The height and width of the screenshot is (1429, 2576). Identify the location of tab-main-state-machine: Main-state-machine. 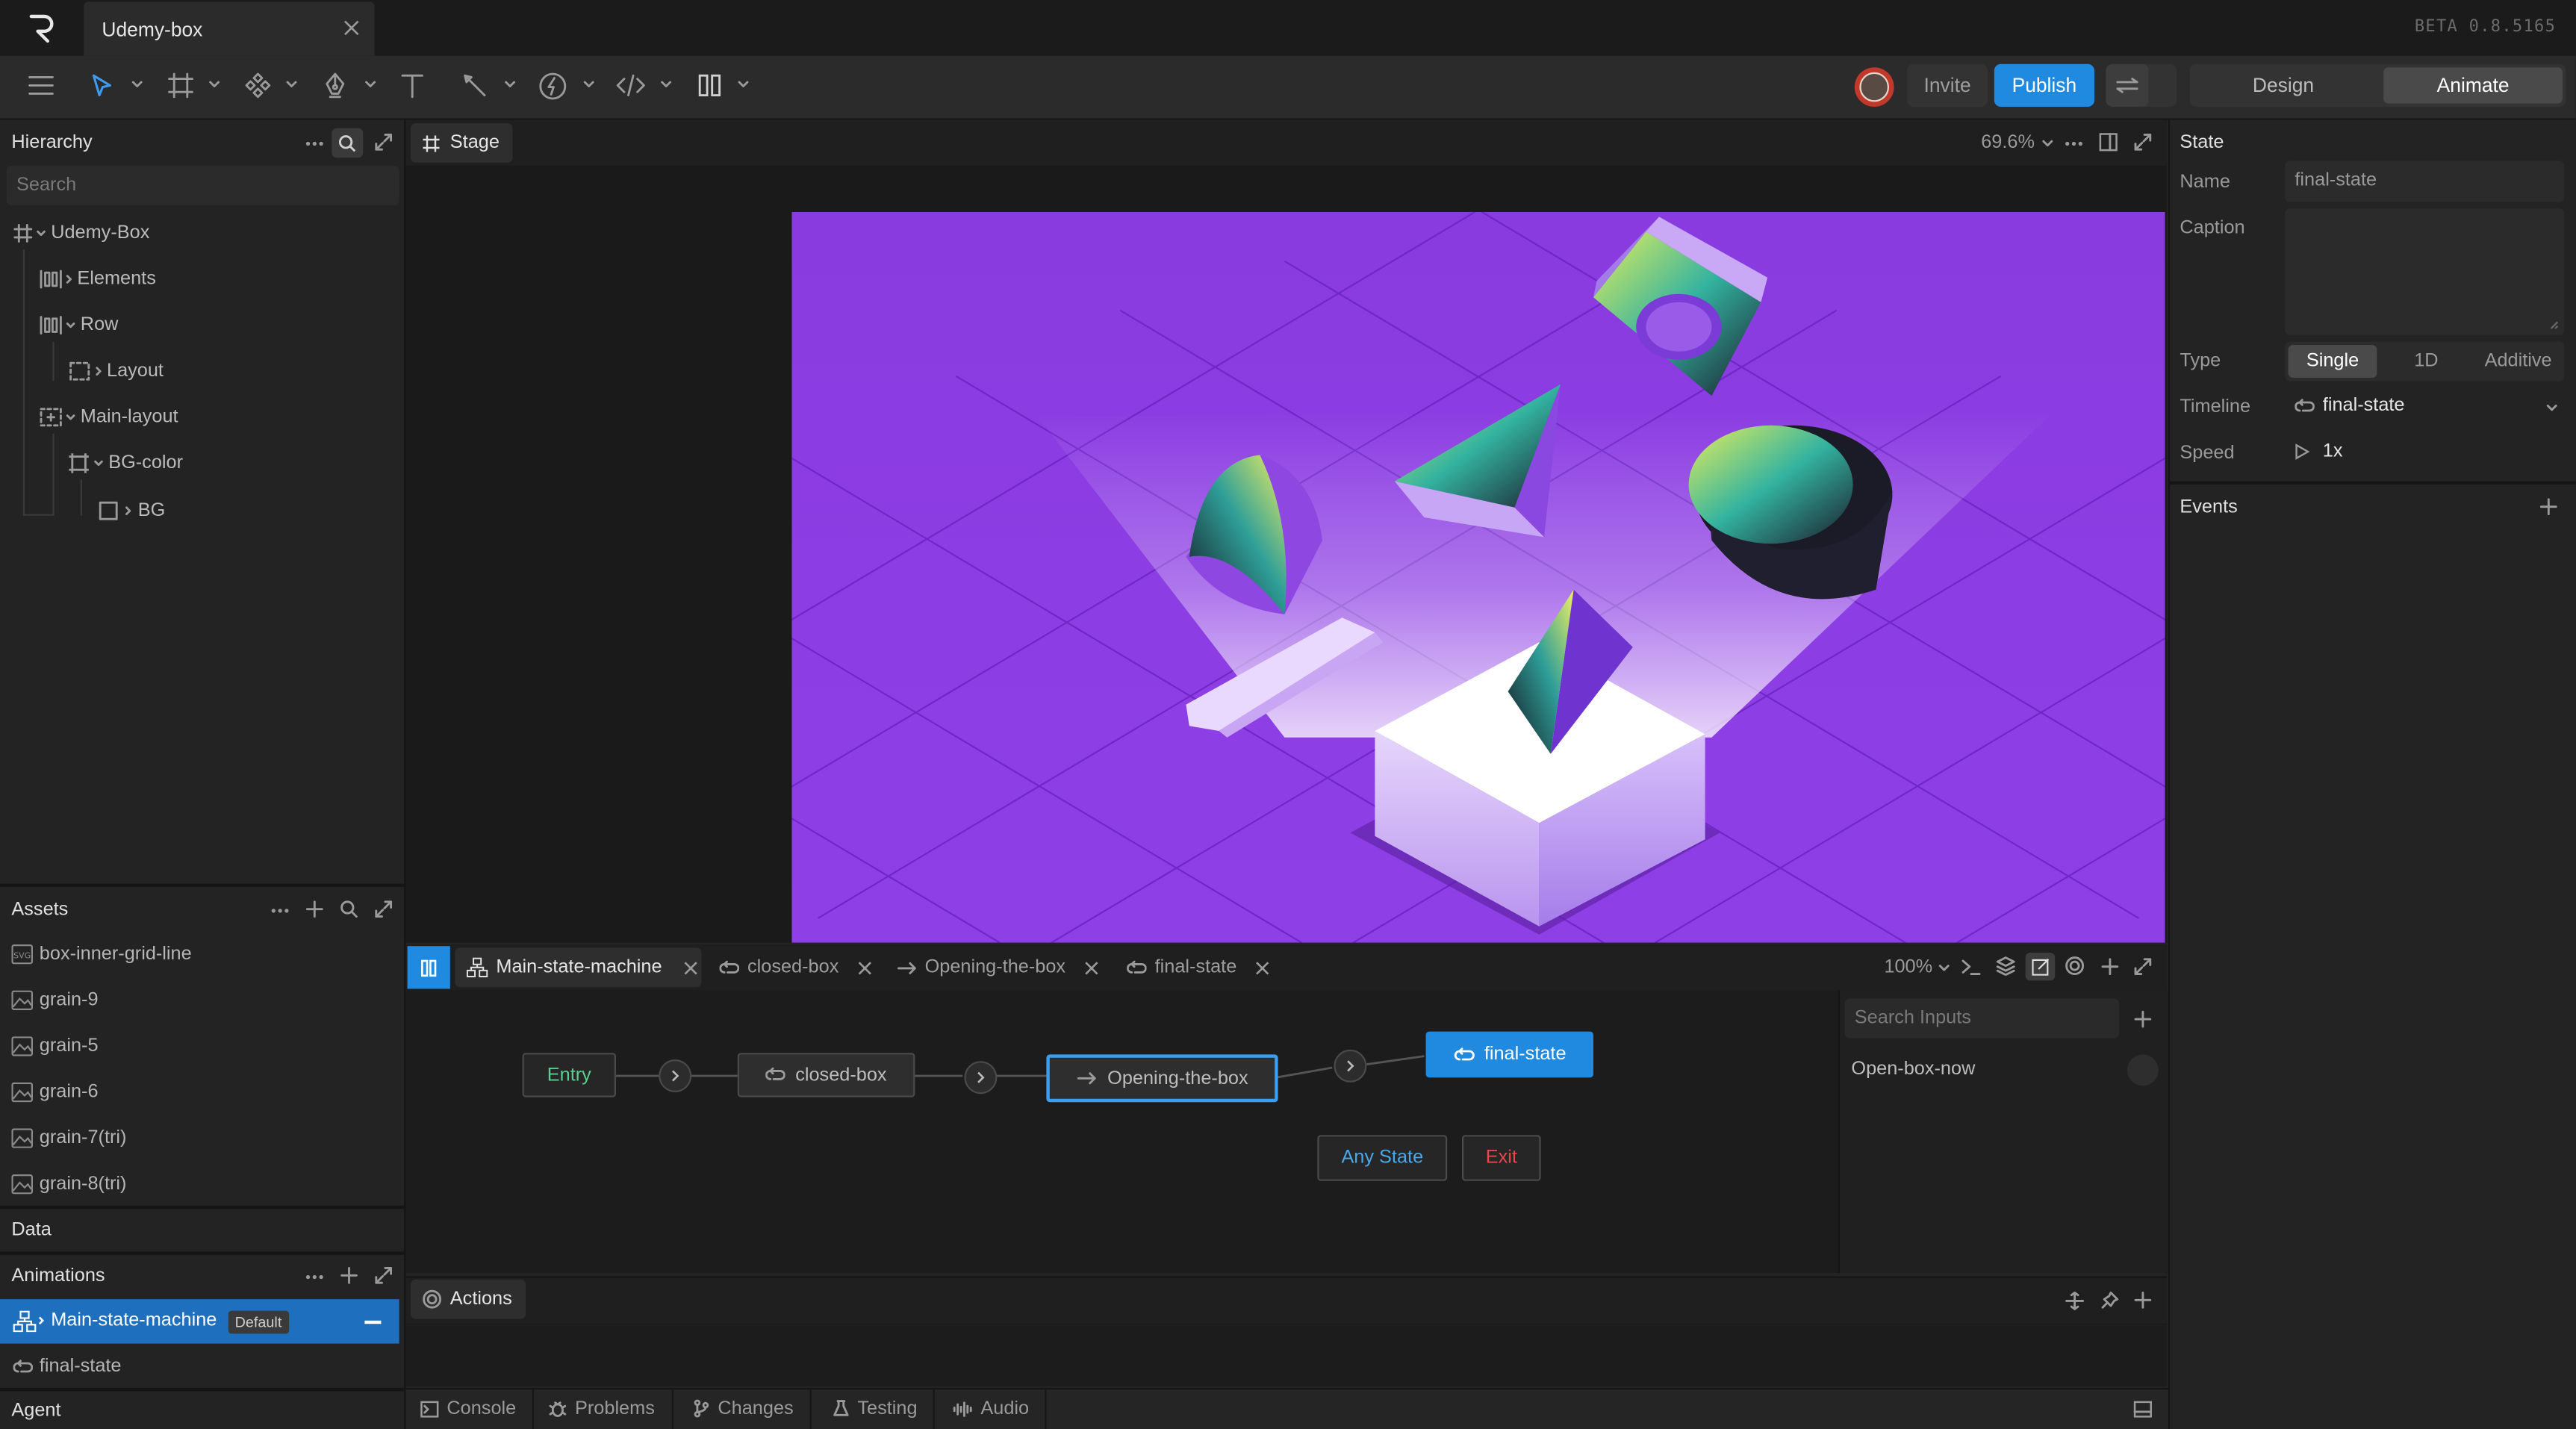
(578, 967).